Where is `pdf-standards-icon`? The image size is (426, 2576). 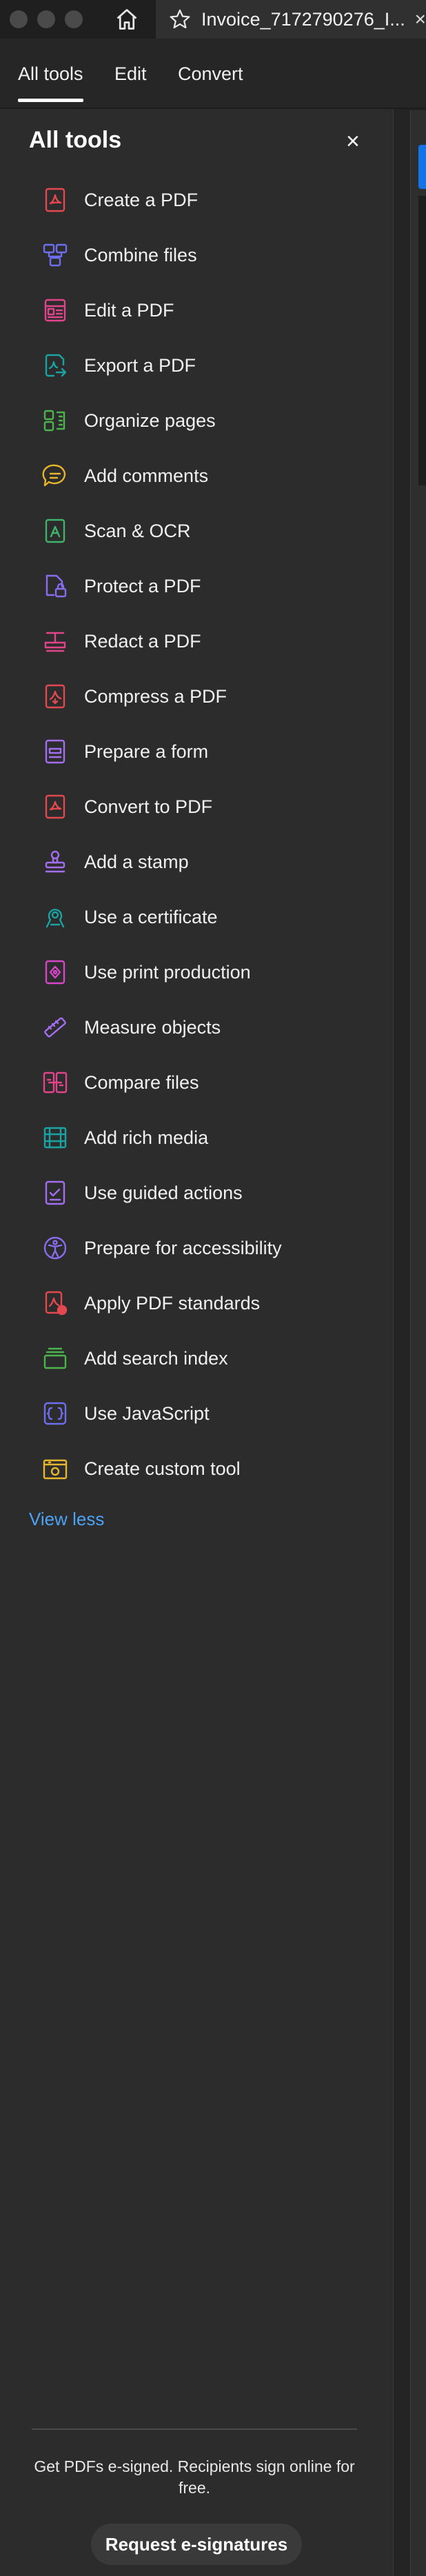
pdf-standards-icon is located at coordinates (56, 1303).